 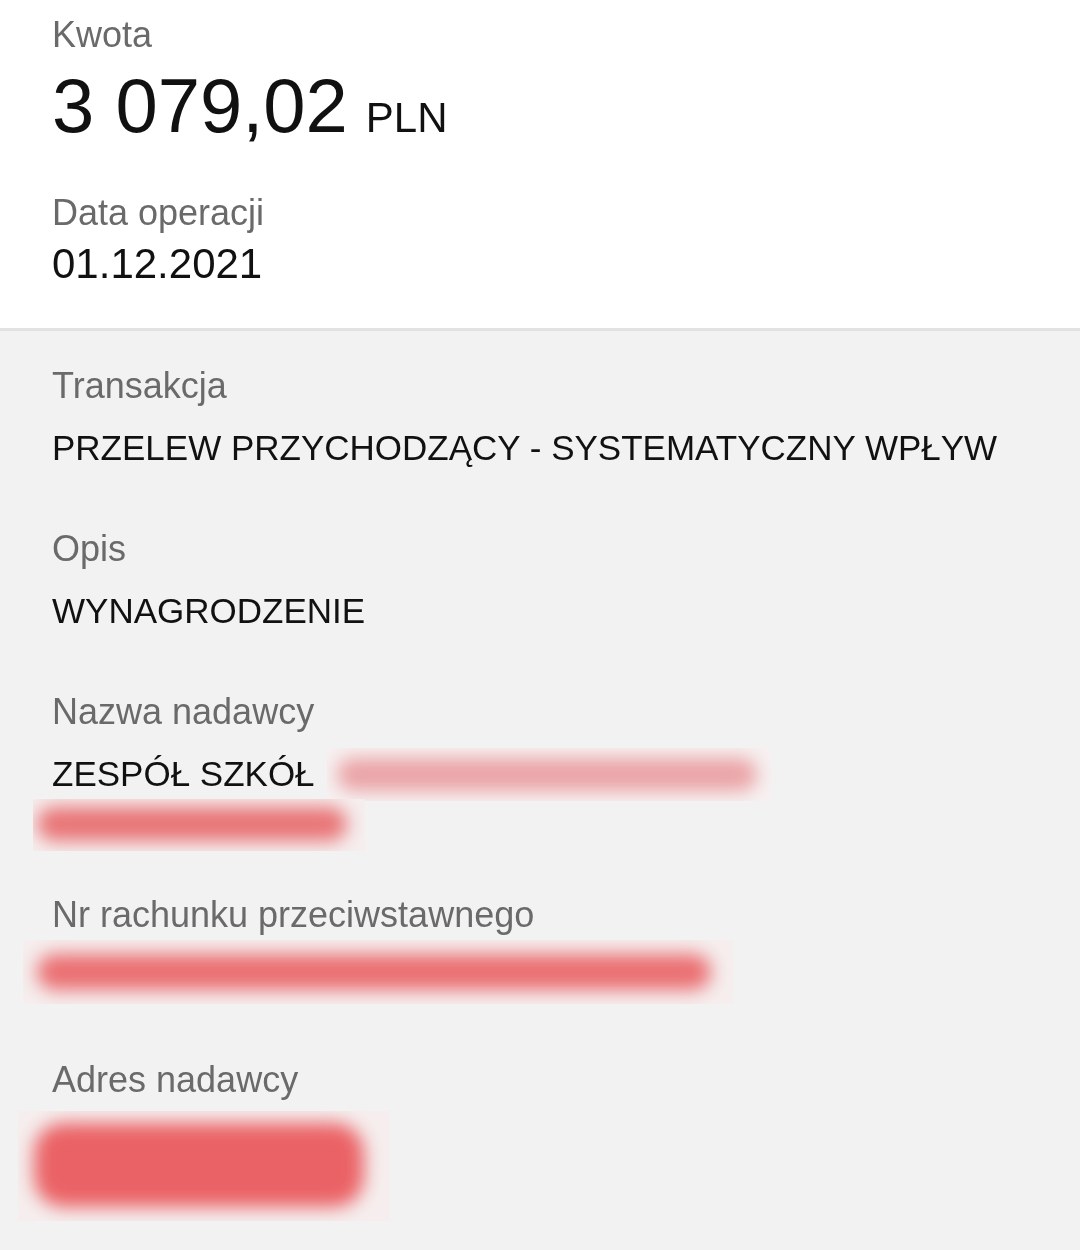 I want to click on field-value: ZESPÓŁ SZKÓŁ, so click(x=183, y=774).